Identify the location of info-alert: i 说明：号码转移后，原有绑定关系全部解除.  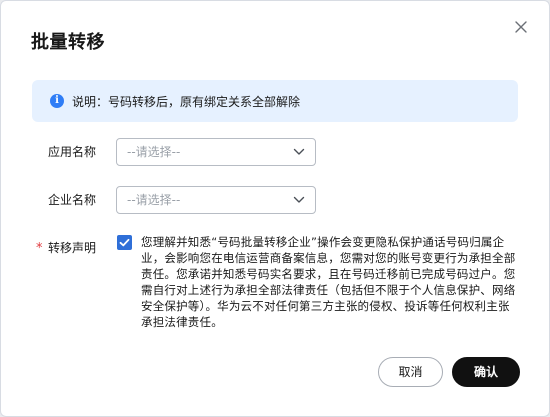
(275, 101).